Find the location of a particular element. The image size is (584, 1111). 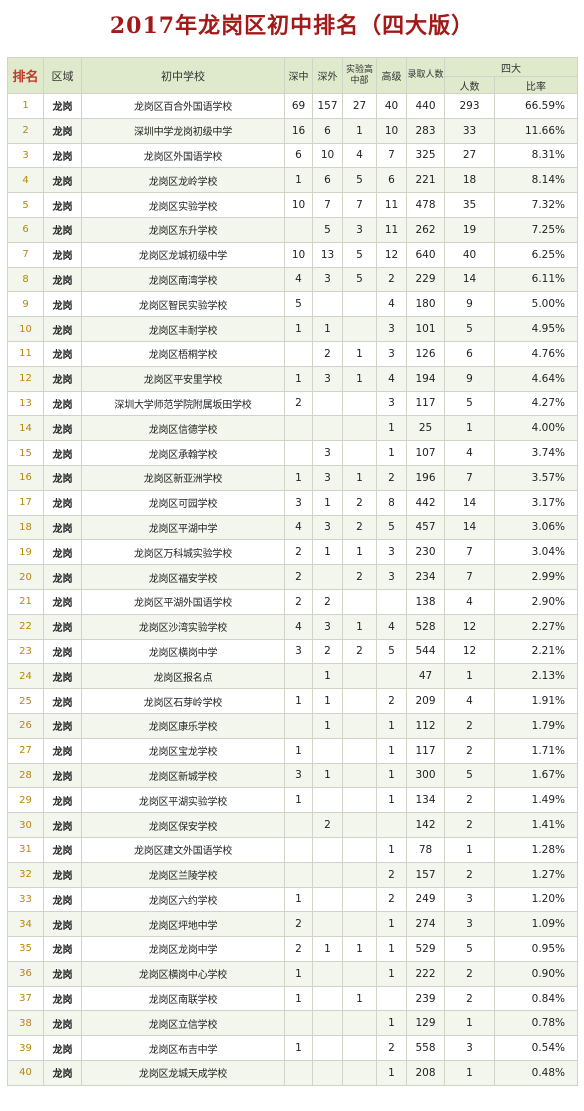

cell-rank: 3 is located at coordinates (25, 155).